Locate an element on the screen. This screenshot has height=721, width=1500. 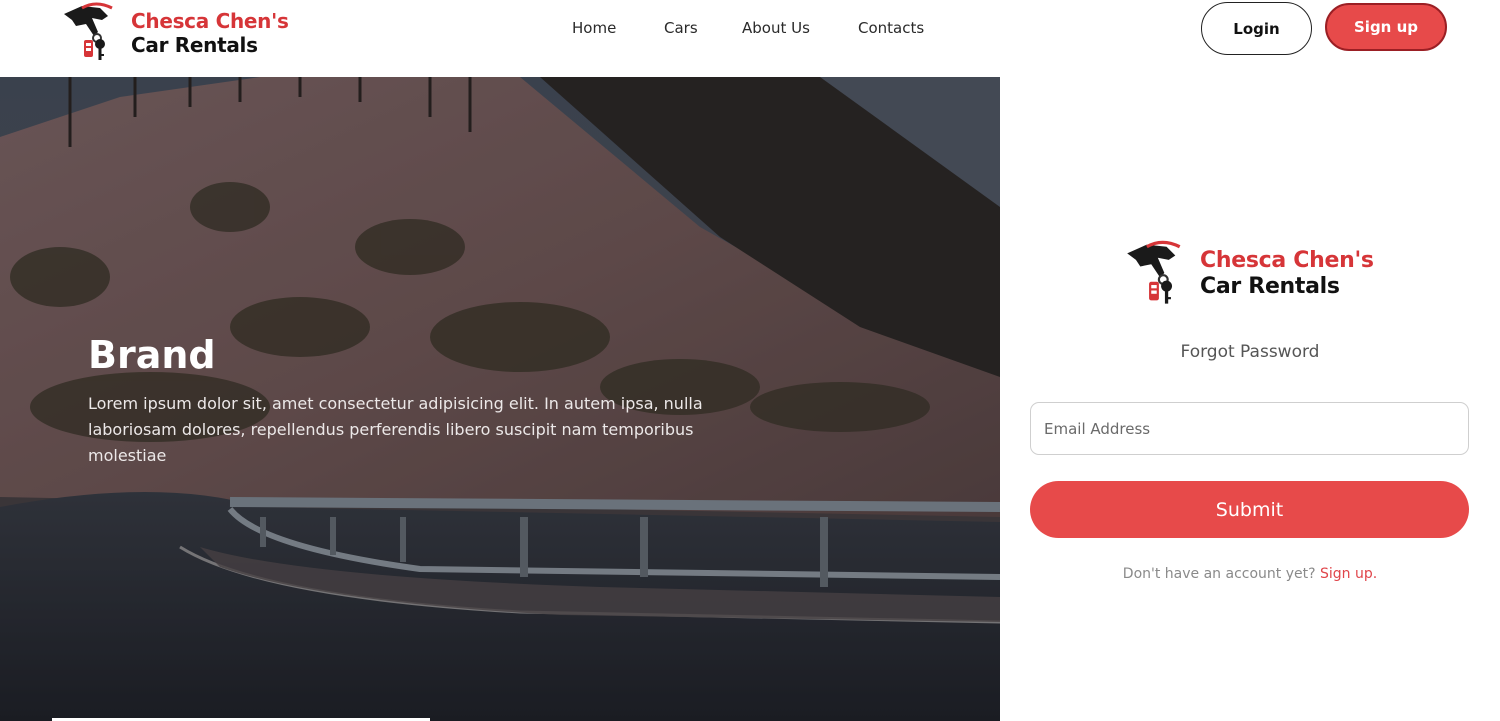
brand-logo: Chesca Chen's Car Rentals is located at coordinates (182, 32).